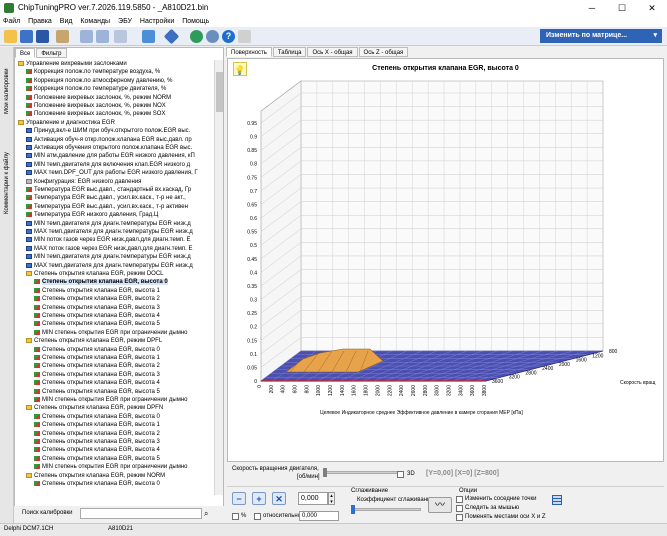 The width and height of the screenshot is (667, 536). I want to click on checkbox-3d, so click(400, 474).